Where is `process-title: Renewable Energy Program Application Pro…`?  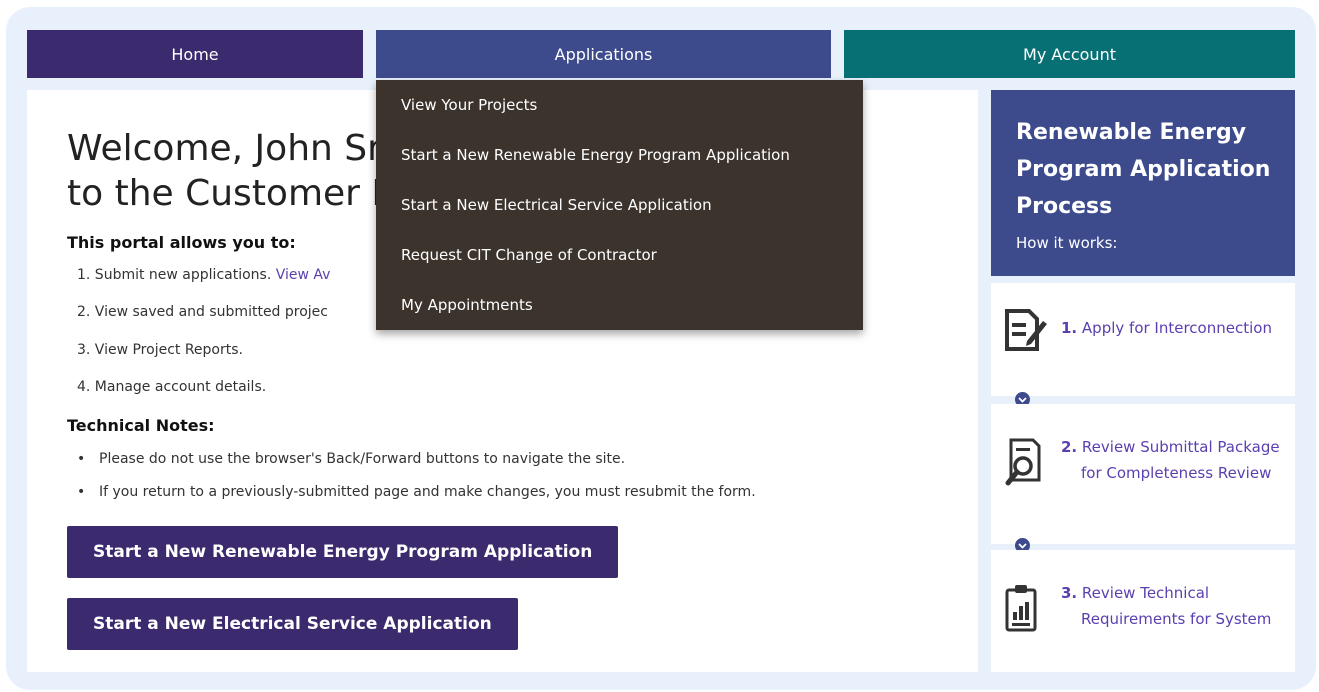 process-title: Renewable Energy Program Application Pro… is located at coordinates (1143, 169).